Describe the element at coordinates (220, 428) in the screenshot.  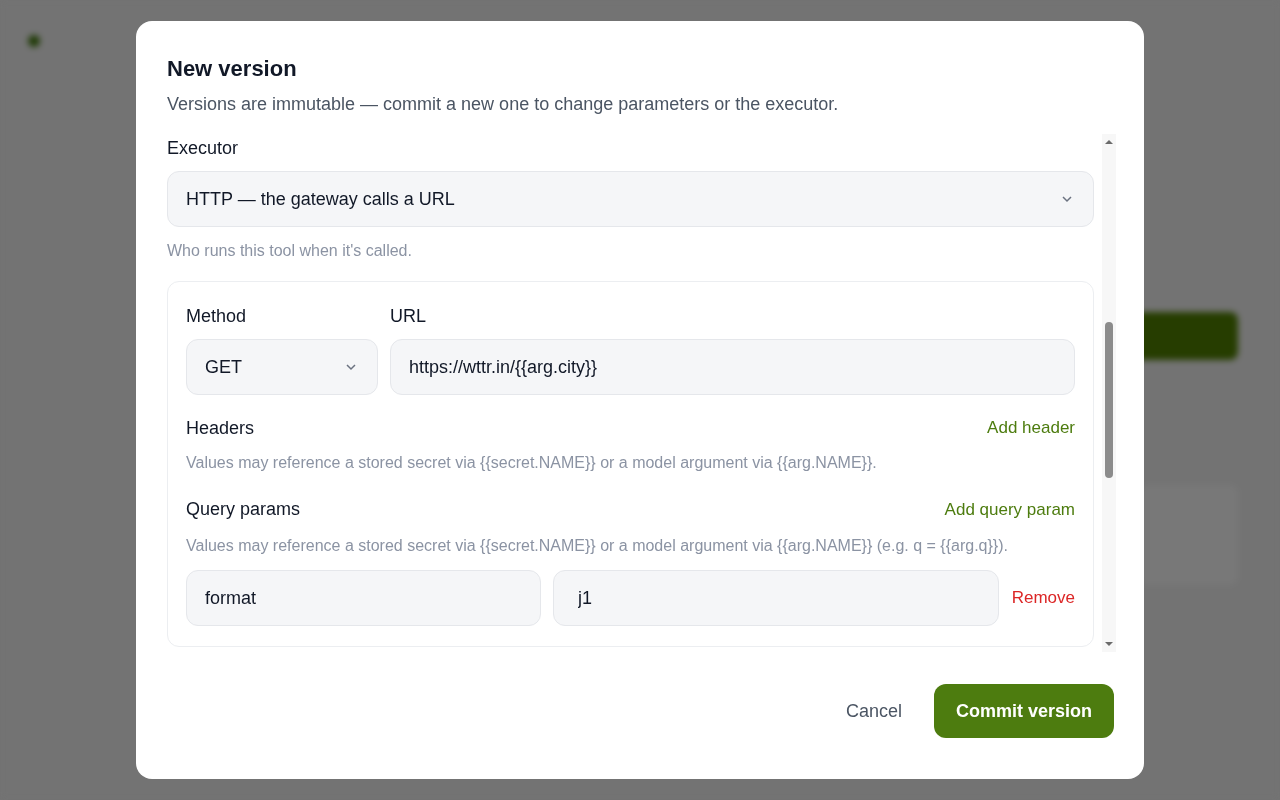
I see `section-label: Headers` at that location.